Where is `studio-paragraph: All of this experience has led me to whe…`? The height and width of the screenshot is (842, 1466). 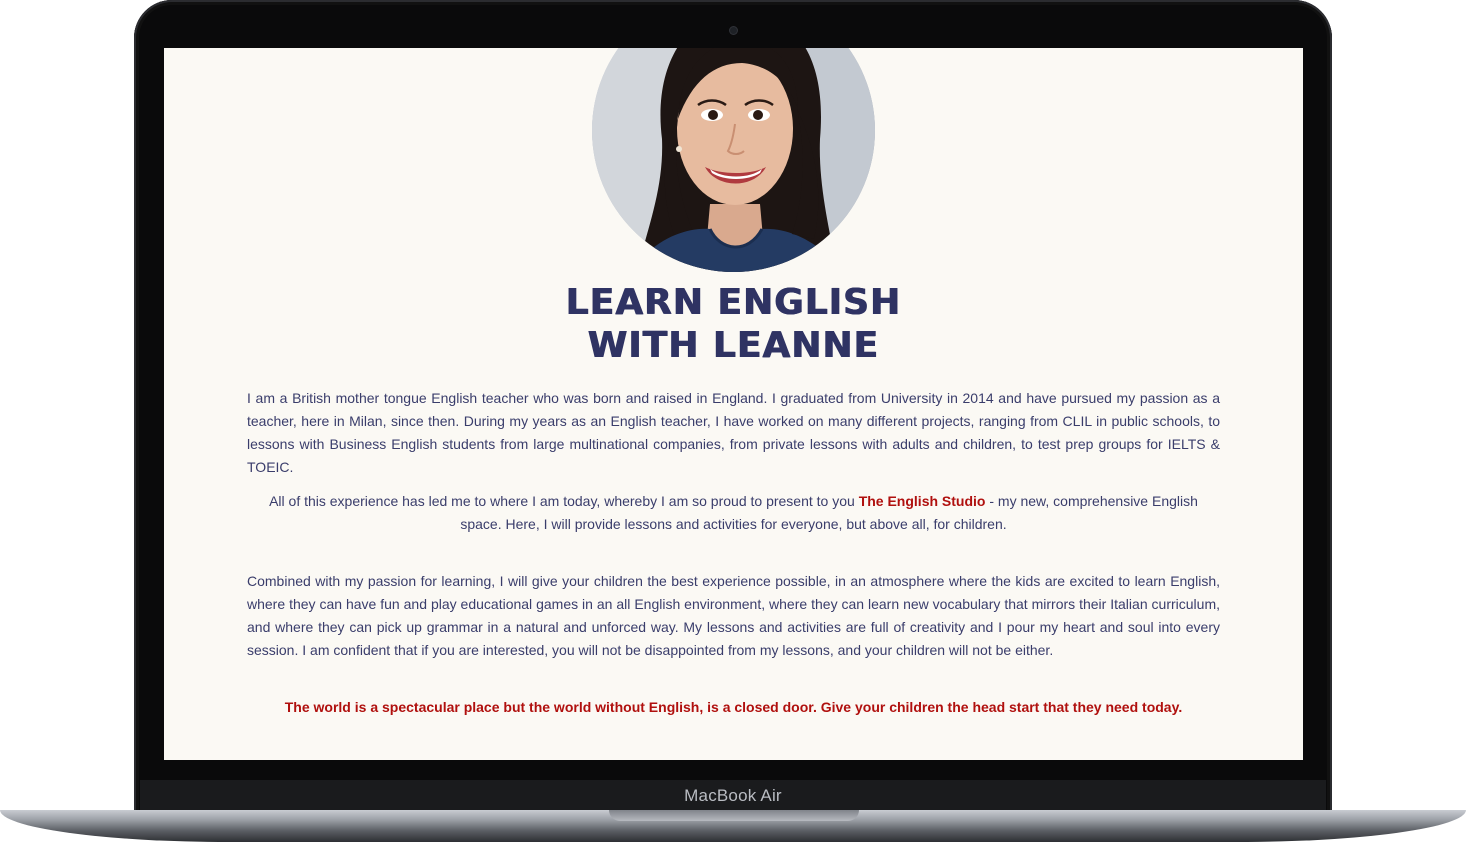 studio-paragraph: All of this experience has led me to whe… is located at coordinates (733, 513).